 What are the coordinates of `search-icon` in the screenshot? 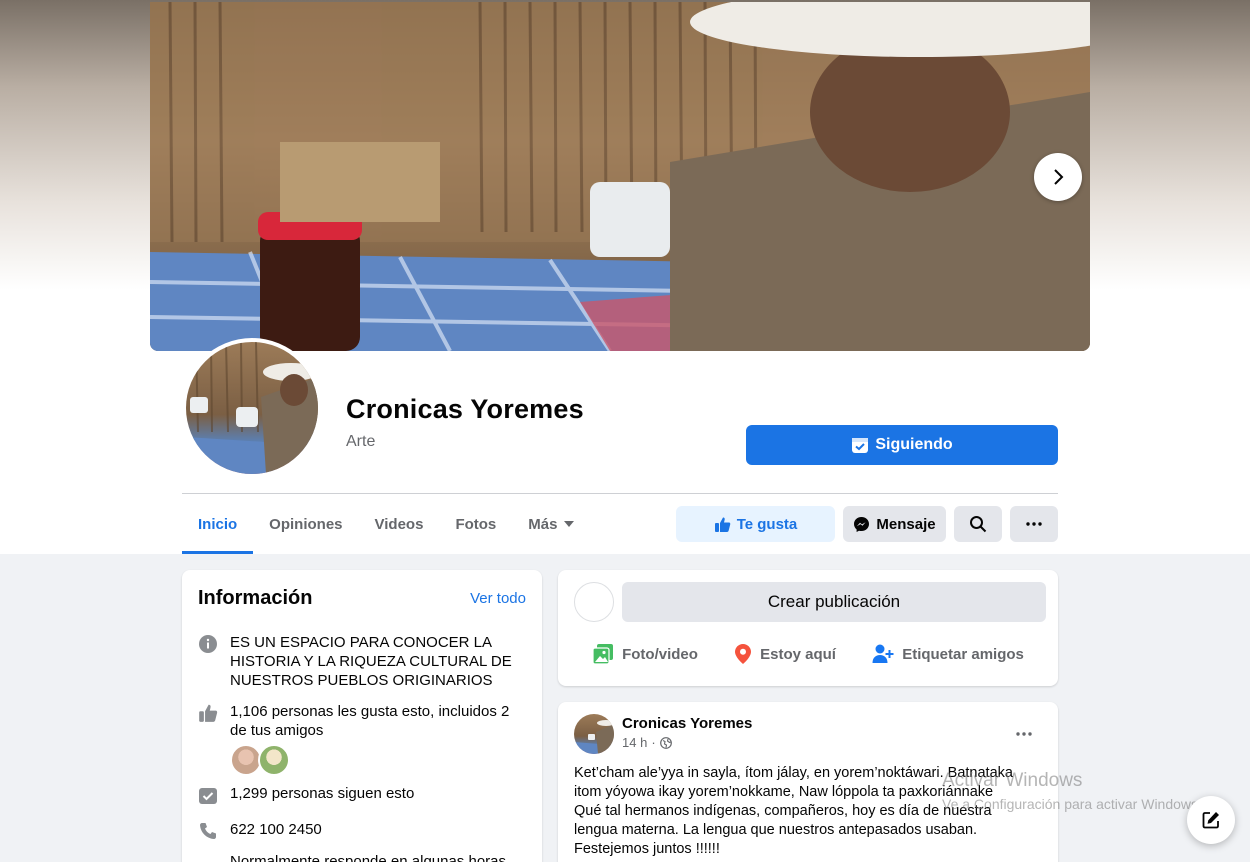 It's located at (978, 524).